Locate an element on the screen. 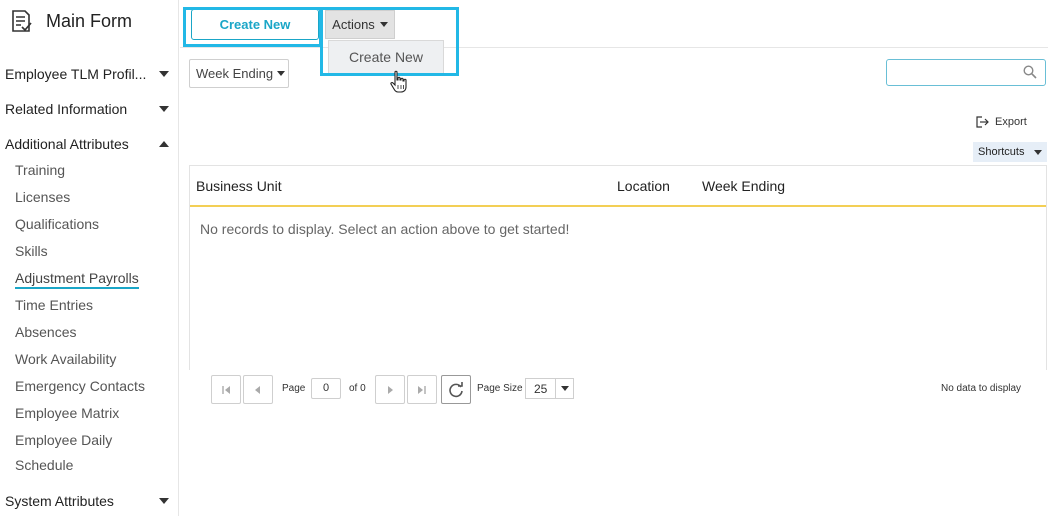  page-title: Main Form is located at coordinates (89, 20).